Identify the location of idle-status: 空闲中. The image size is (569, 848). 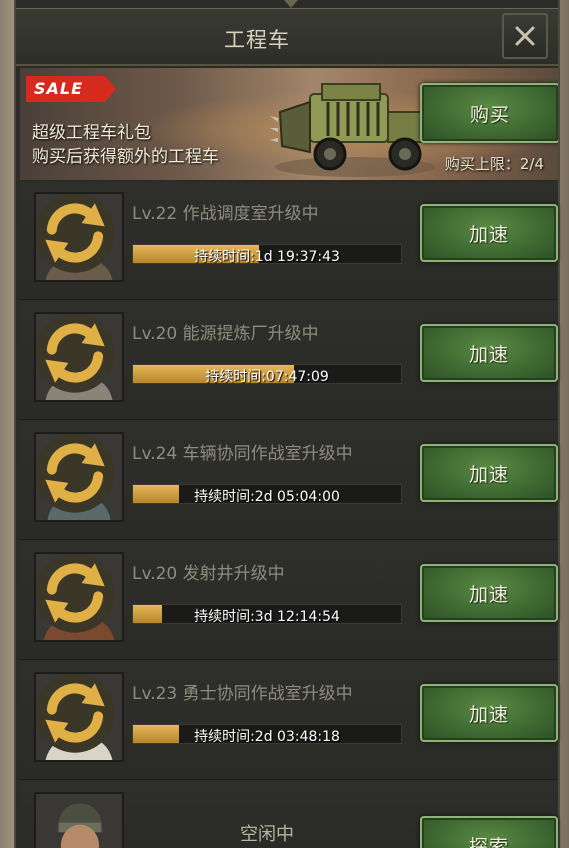
(267, 834).